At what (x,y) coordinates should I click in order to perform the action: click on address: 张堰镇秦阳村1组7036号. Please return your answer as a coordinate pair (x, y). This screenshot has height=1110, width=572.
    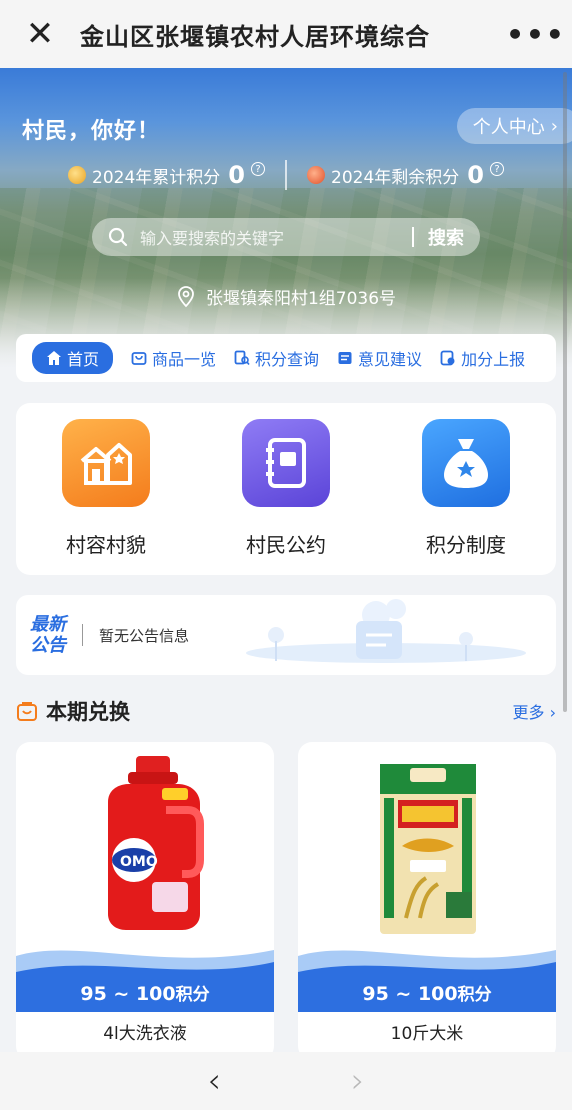
    Looking at the image, I should click on (286, 296).